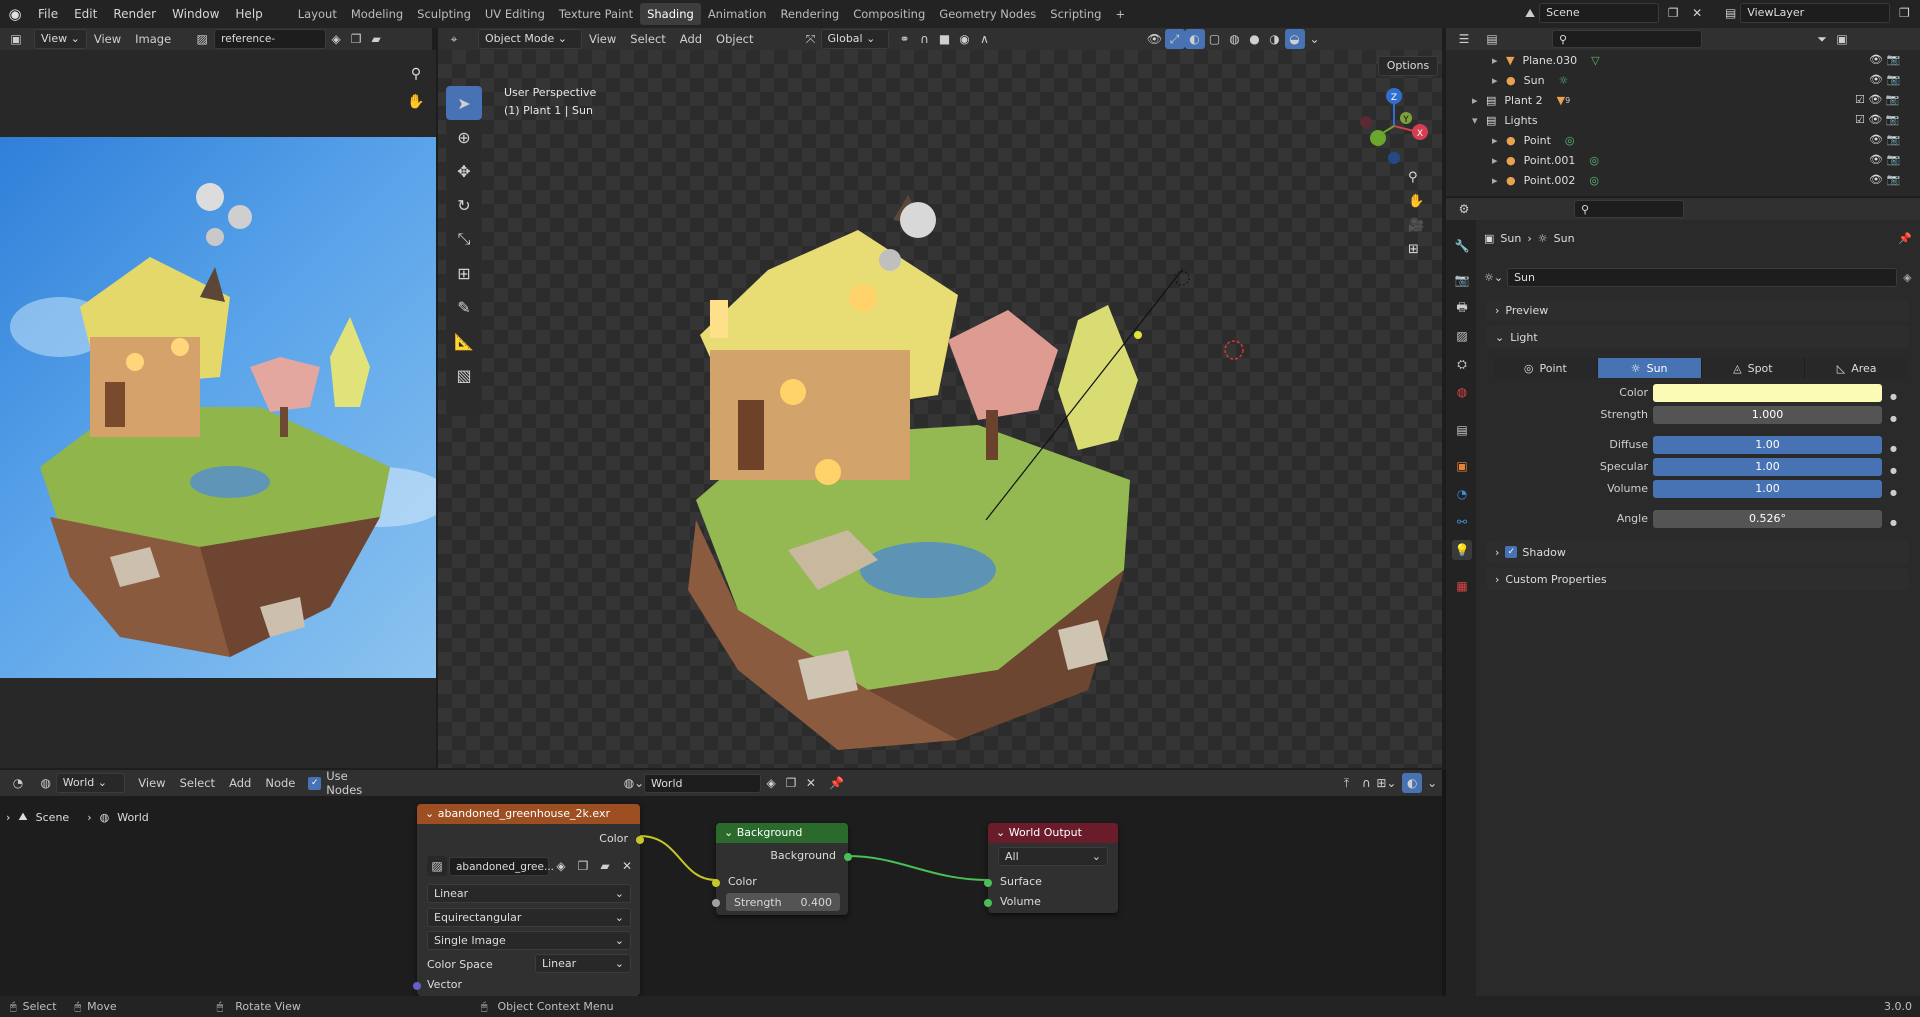  Describe the element at coordinates (1698, 552) in the screenshot. I see `shadow-panel-header: › ✓ Shadow` at that location.